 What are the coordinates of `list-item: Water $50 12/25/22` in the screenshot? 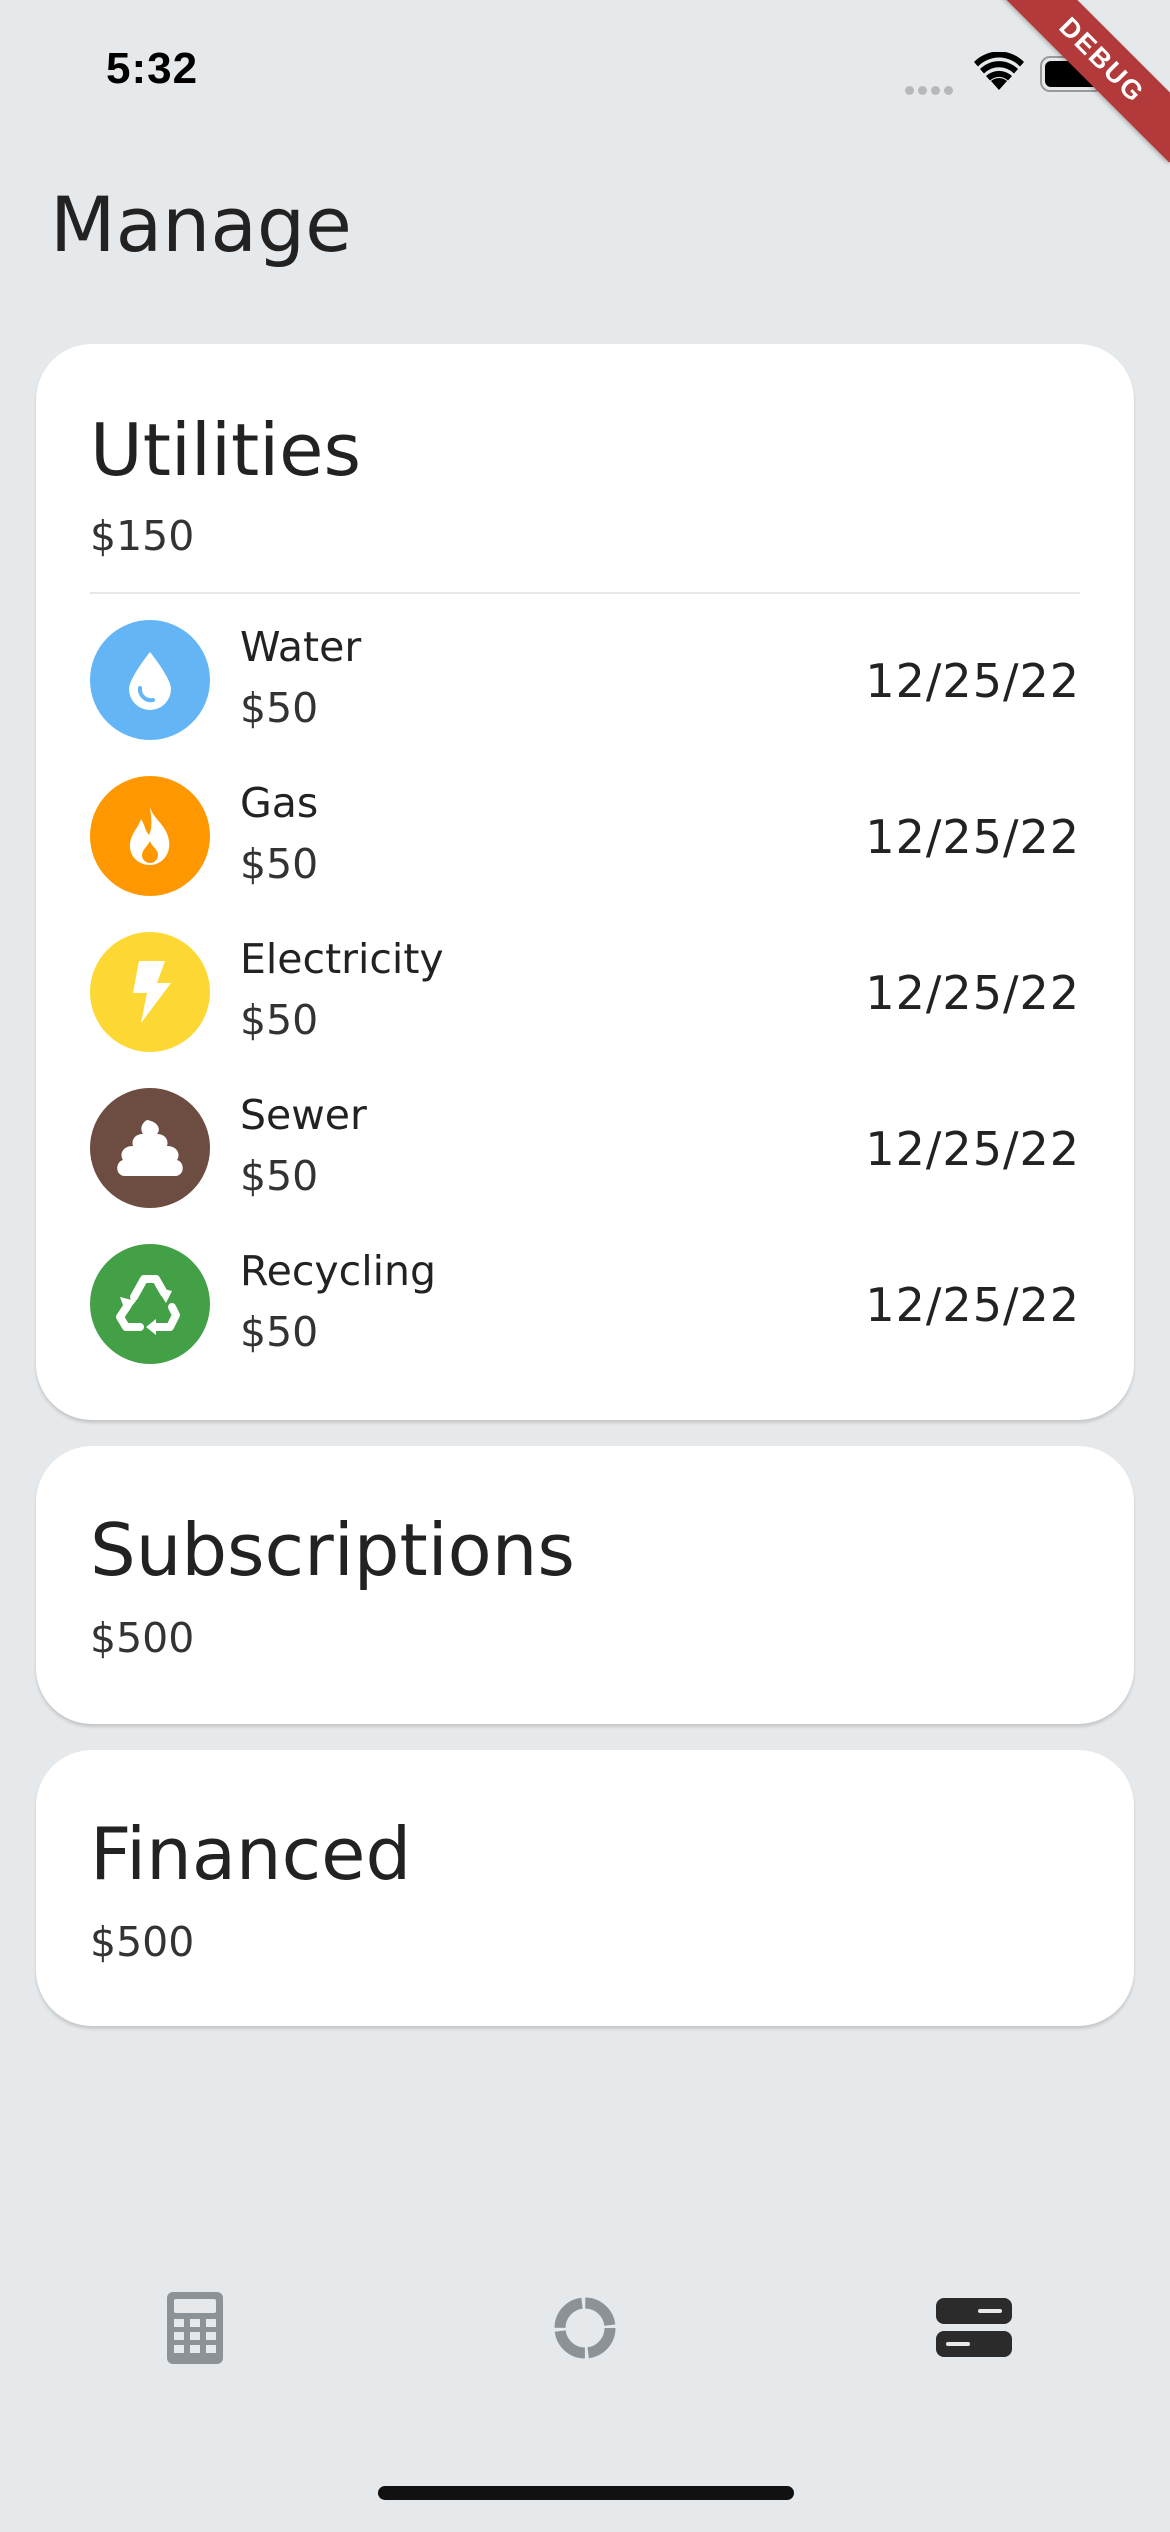 It's located at (585, 680).